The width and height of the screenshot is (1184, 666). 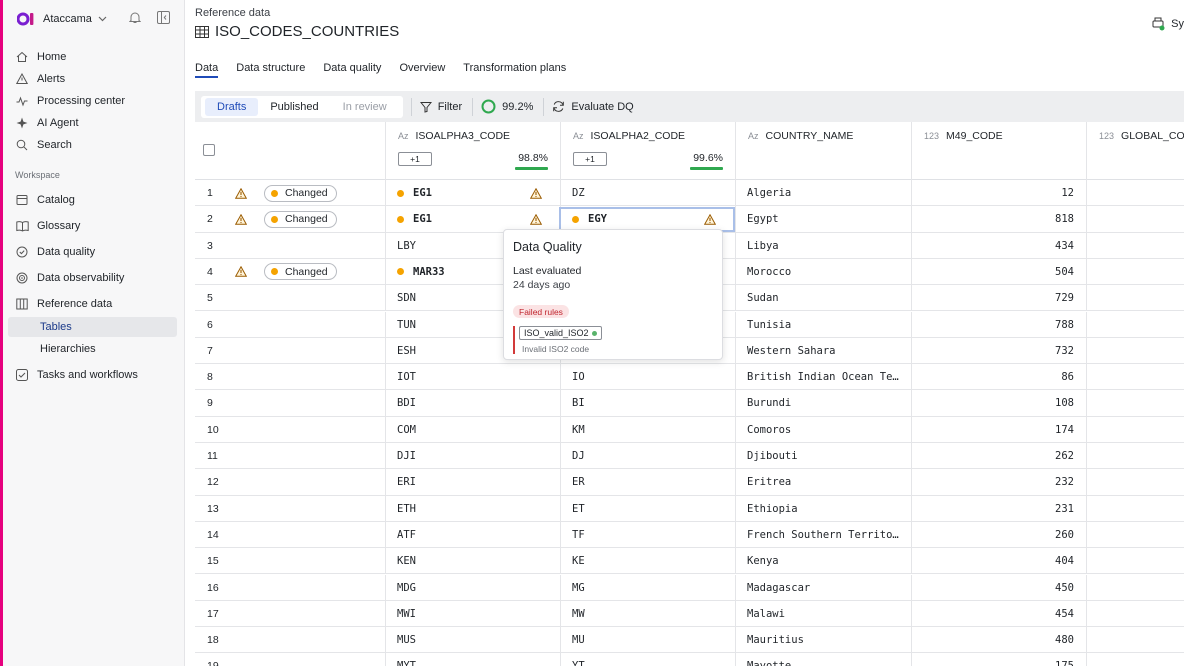 I want to click on extra-rules-pill: +1, so click(x=590, y=159).